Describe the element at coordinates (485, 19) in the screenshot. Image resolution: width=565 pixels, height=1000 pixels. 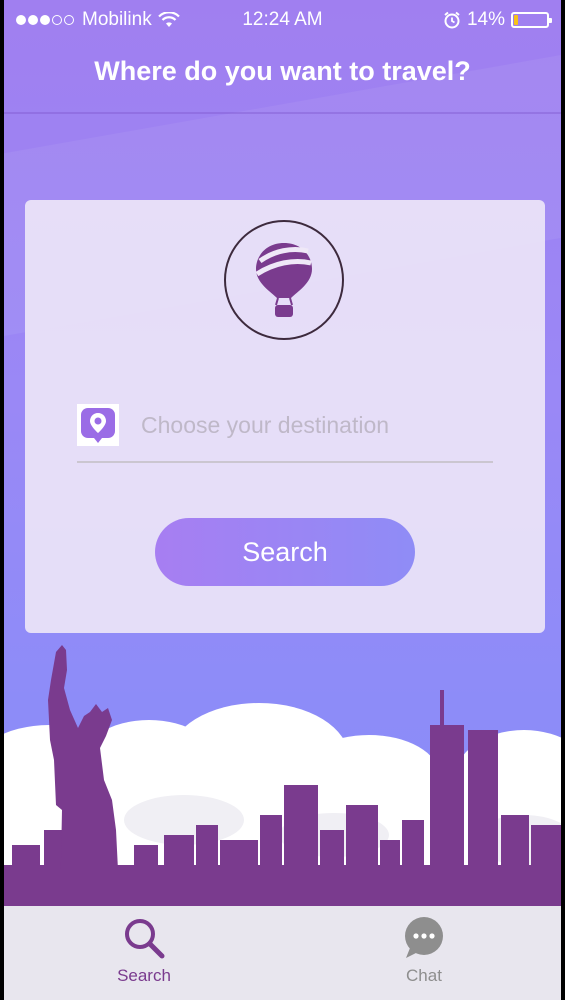
I see `battery-percent: 14%` at that location.